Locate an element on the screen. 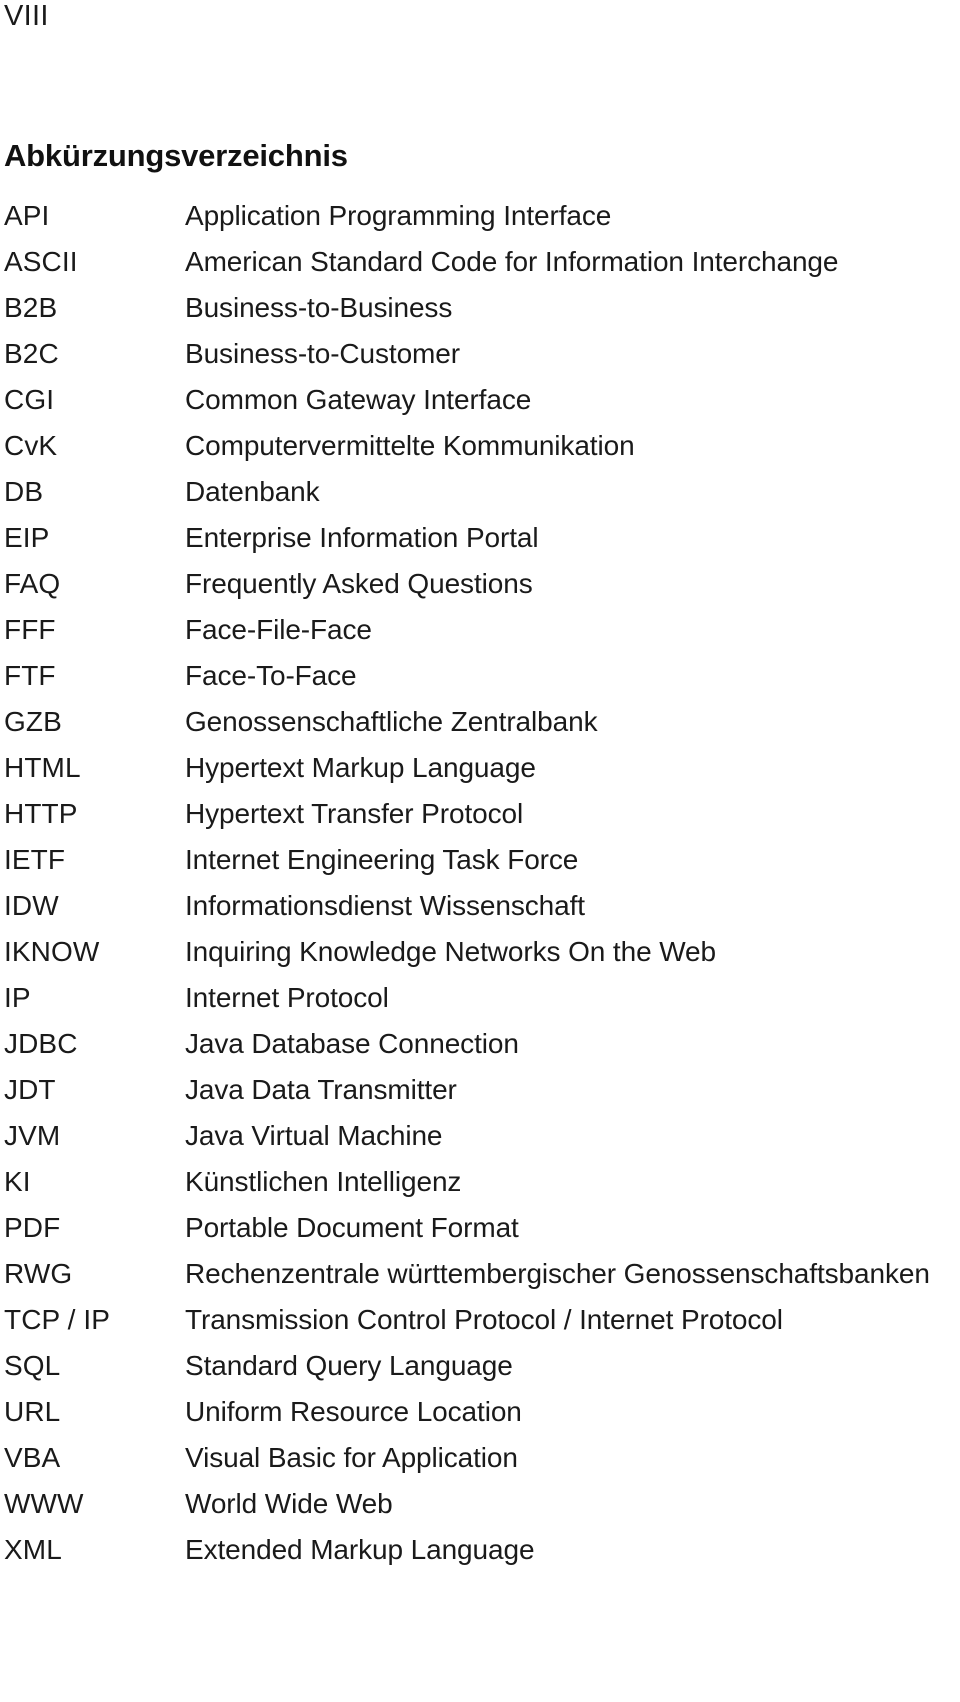 The image size is (960, 1702). abbreviation-row: EIP Enterprise Information Portal is located at coordinates (480, 541).